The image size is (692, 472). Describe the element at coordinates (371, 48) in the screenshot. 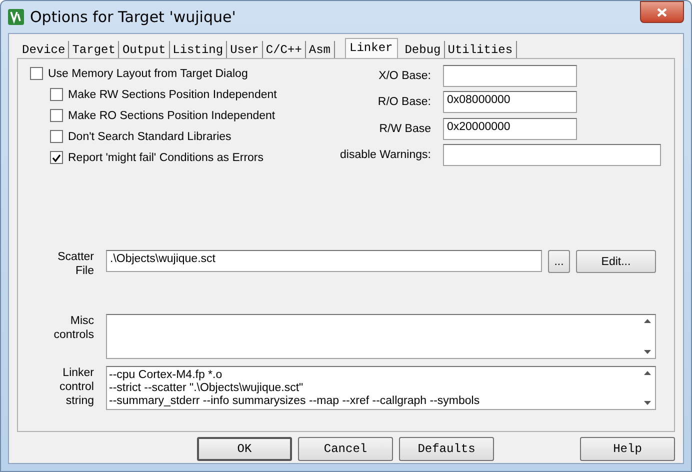

I see `tab: Linker` at that location.